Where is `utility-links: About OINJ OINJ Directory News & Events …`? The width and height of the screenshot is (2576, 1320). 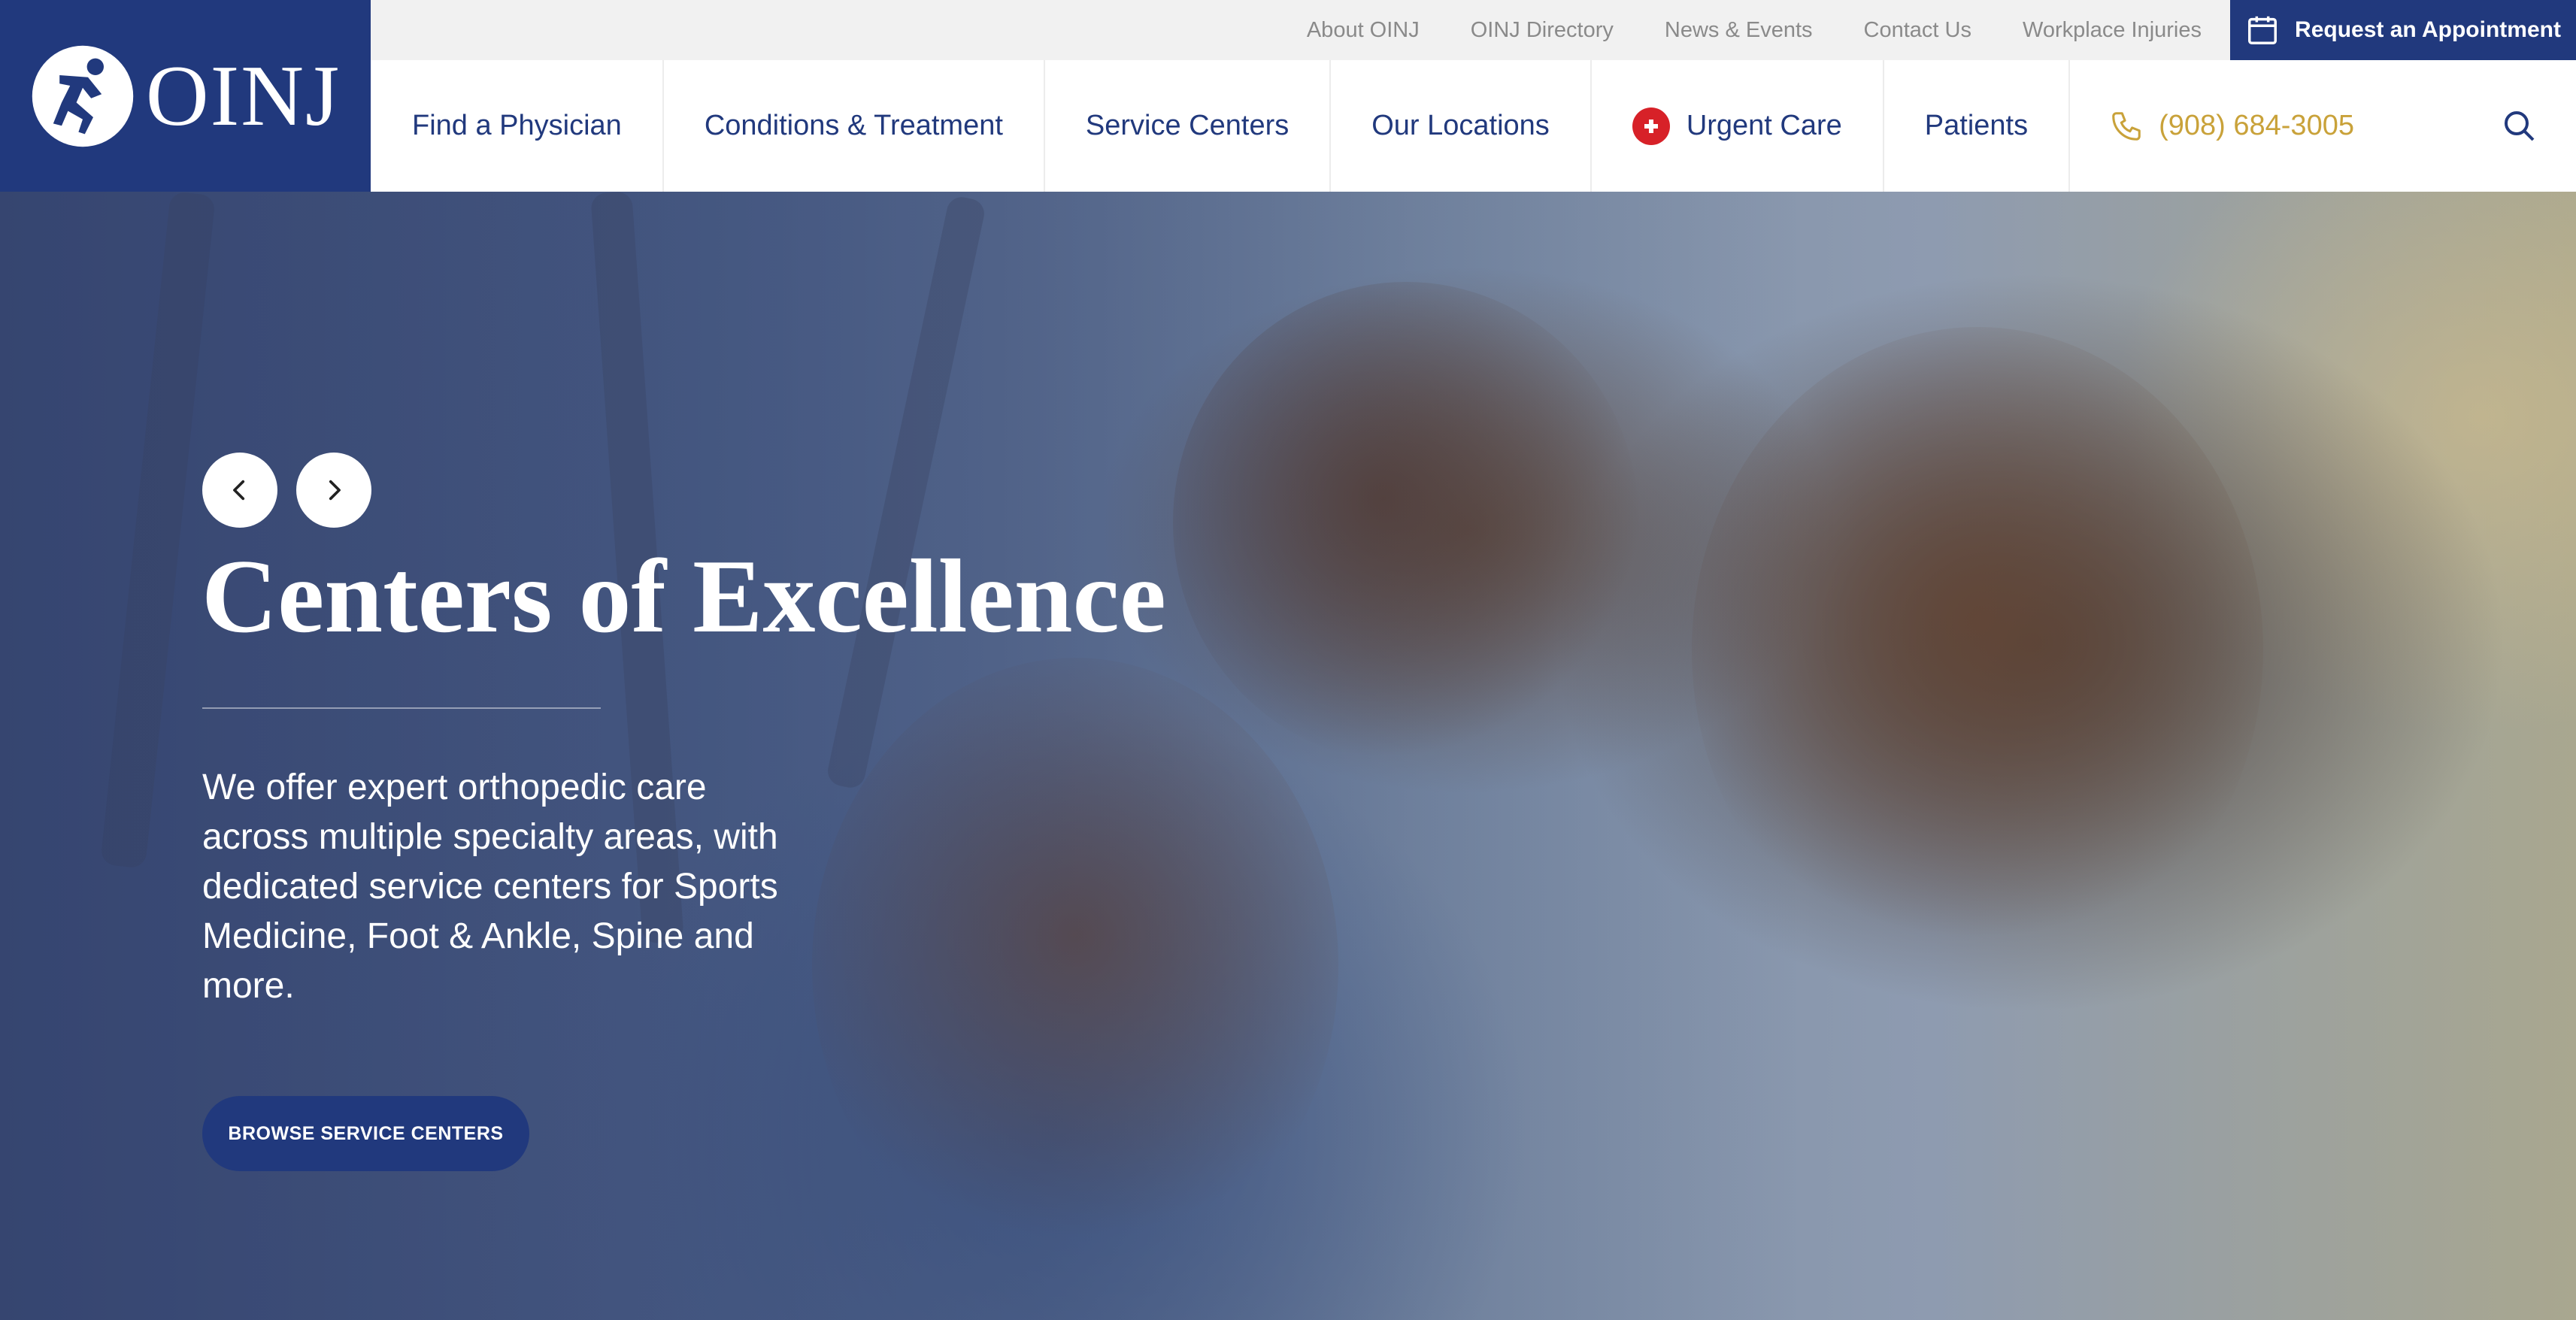 utility-links: About OINJ OINJ Directory News & Events … is located at coordinates (1768, 30).